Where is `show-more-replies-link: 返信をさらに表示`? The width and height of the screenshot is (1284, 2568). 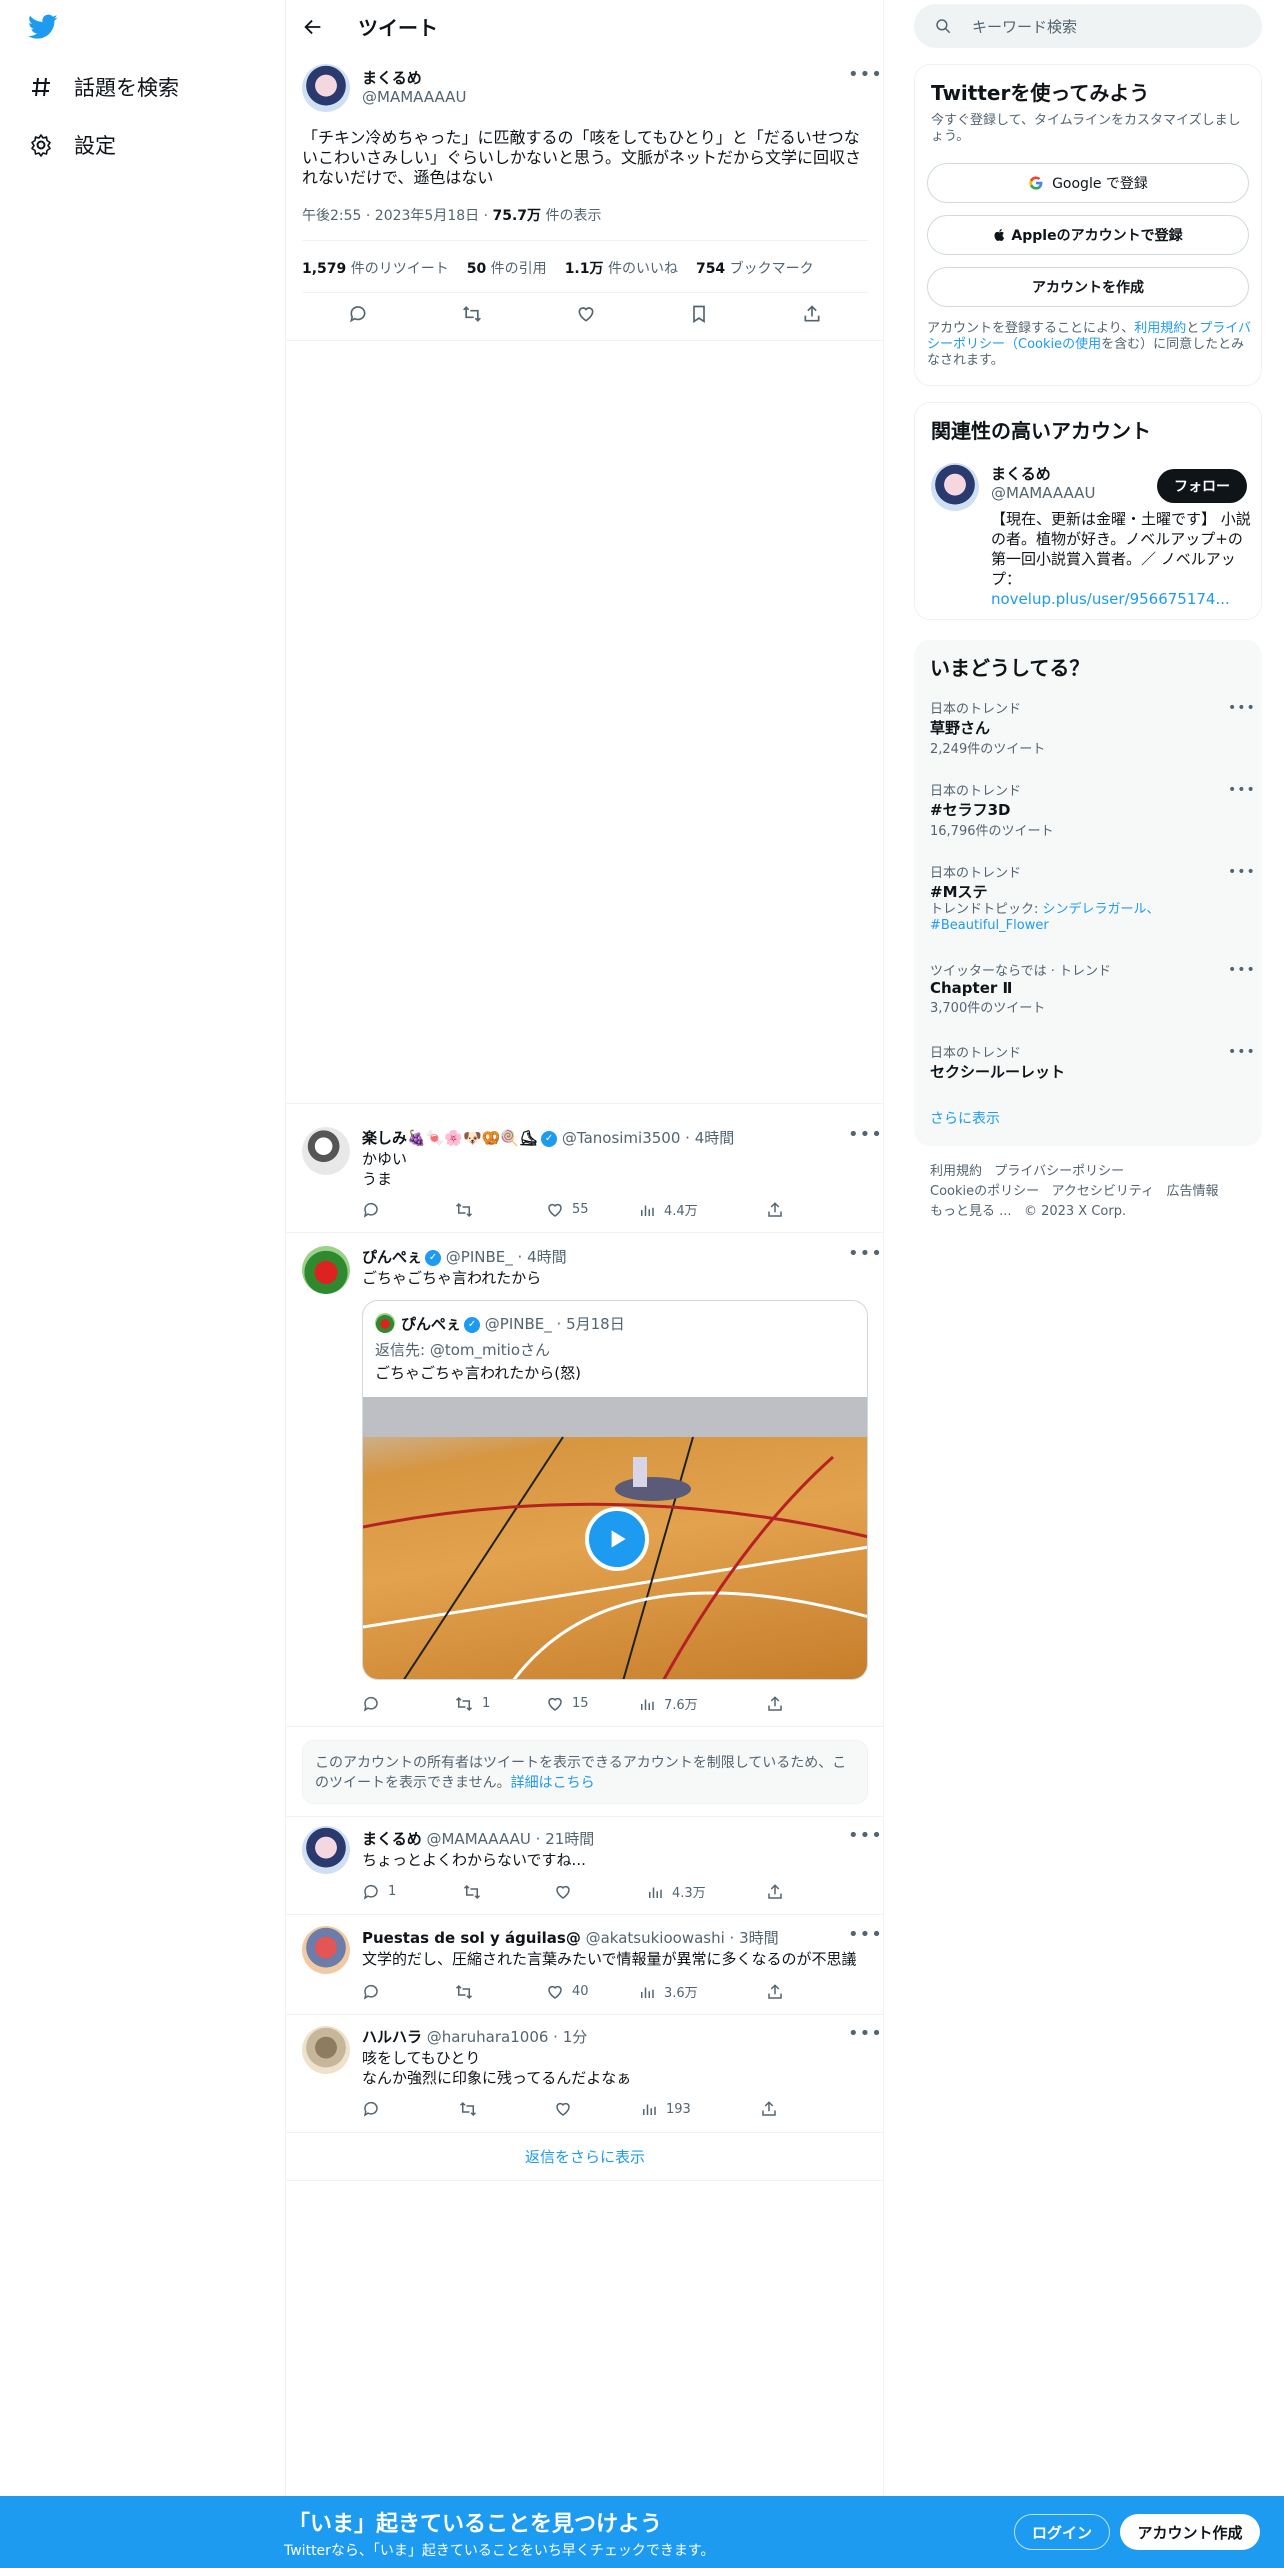
show-more-replies-link: 返信をさらに表示 is located at coordinates (585, 2156).